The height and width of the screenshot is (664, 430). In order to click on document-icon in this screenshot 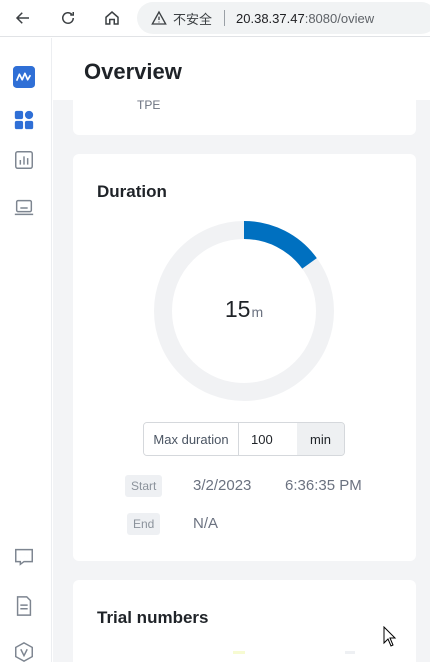, I will do `click(24, 606)`.